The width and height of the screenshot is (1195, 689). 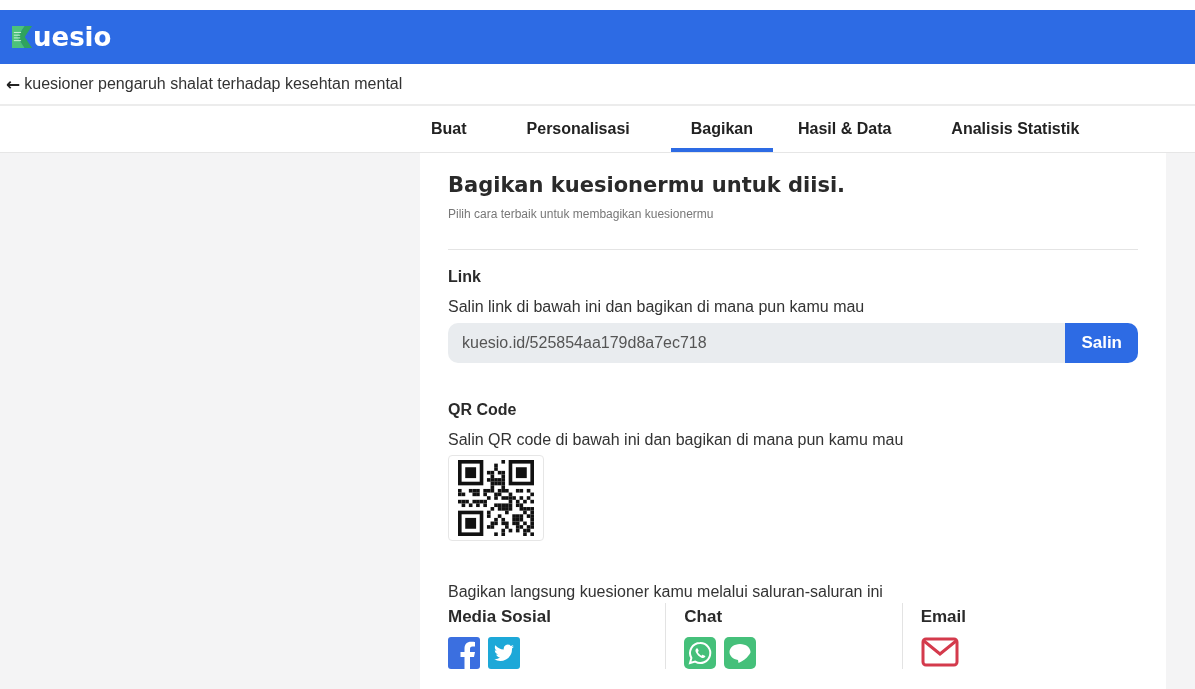 What do you see at coordinates (578, 129) in the screenshot?
I see `tab: Personalisasi` at bounding box center [578, 129].